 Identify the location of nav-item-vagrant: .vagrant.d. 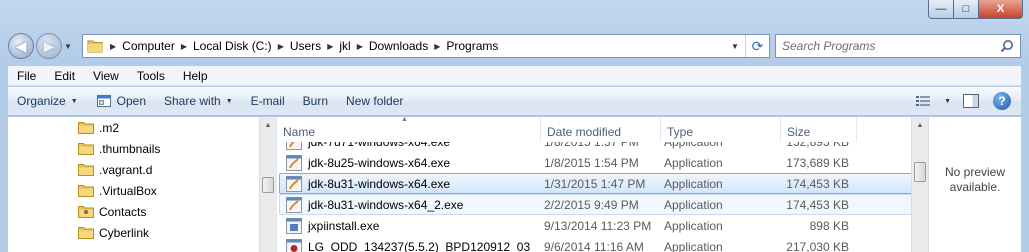
(142, 169).